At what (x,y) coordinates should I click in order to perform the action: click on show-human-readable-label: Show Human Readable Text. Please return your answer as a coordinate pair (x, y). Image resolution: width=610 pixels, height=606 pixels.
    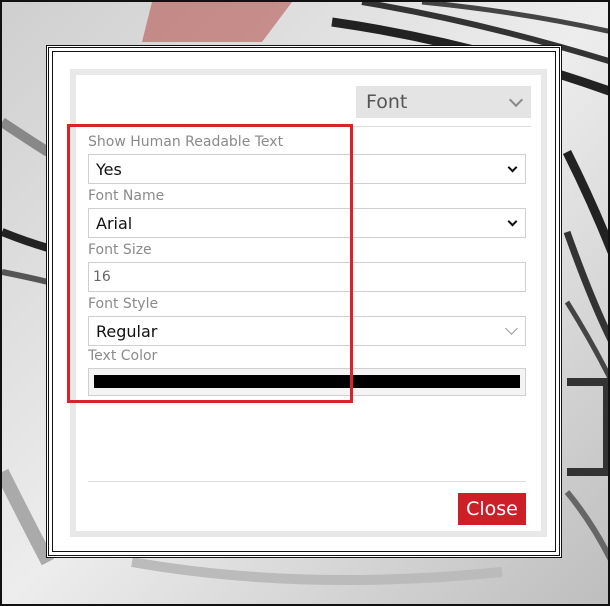
    Looking at the image, I should click on (186, 142).